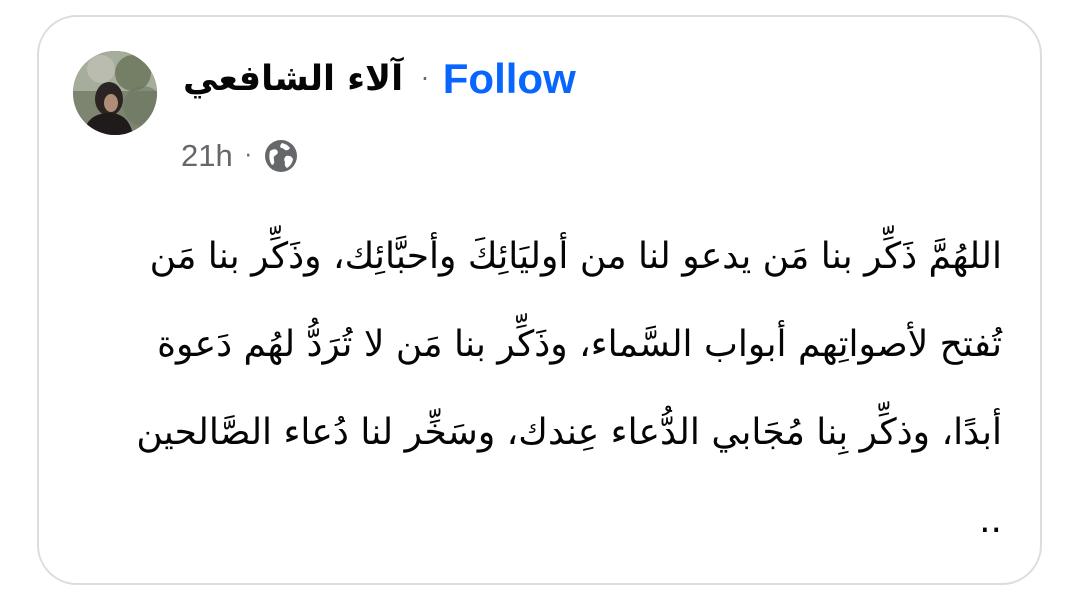  Describe the element at coordinates (207, 156) in the screenshot. I see `timestamp: 21h` at that location.